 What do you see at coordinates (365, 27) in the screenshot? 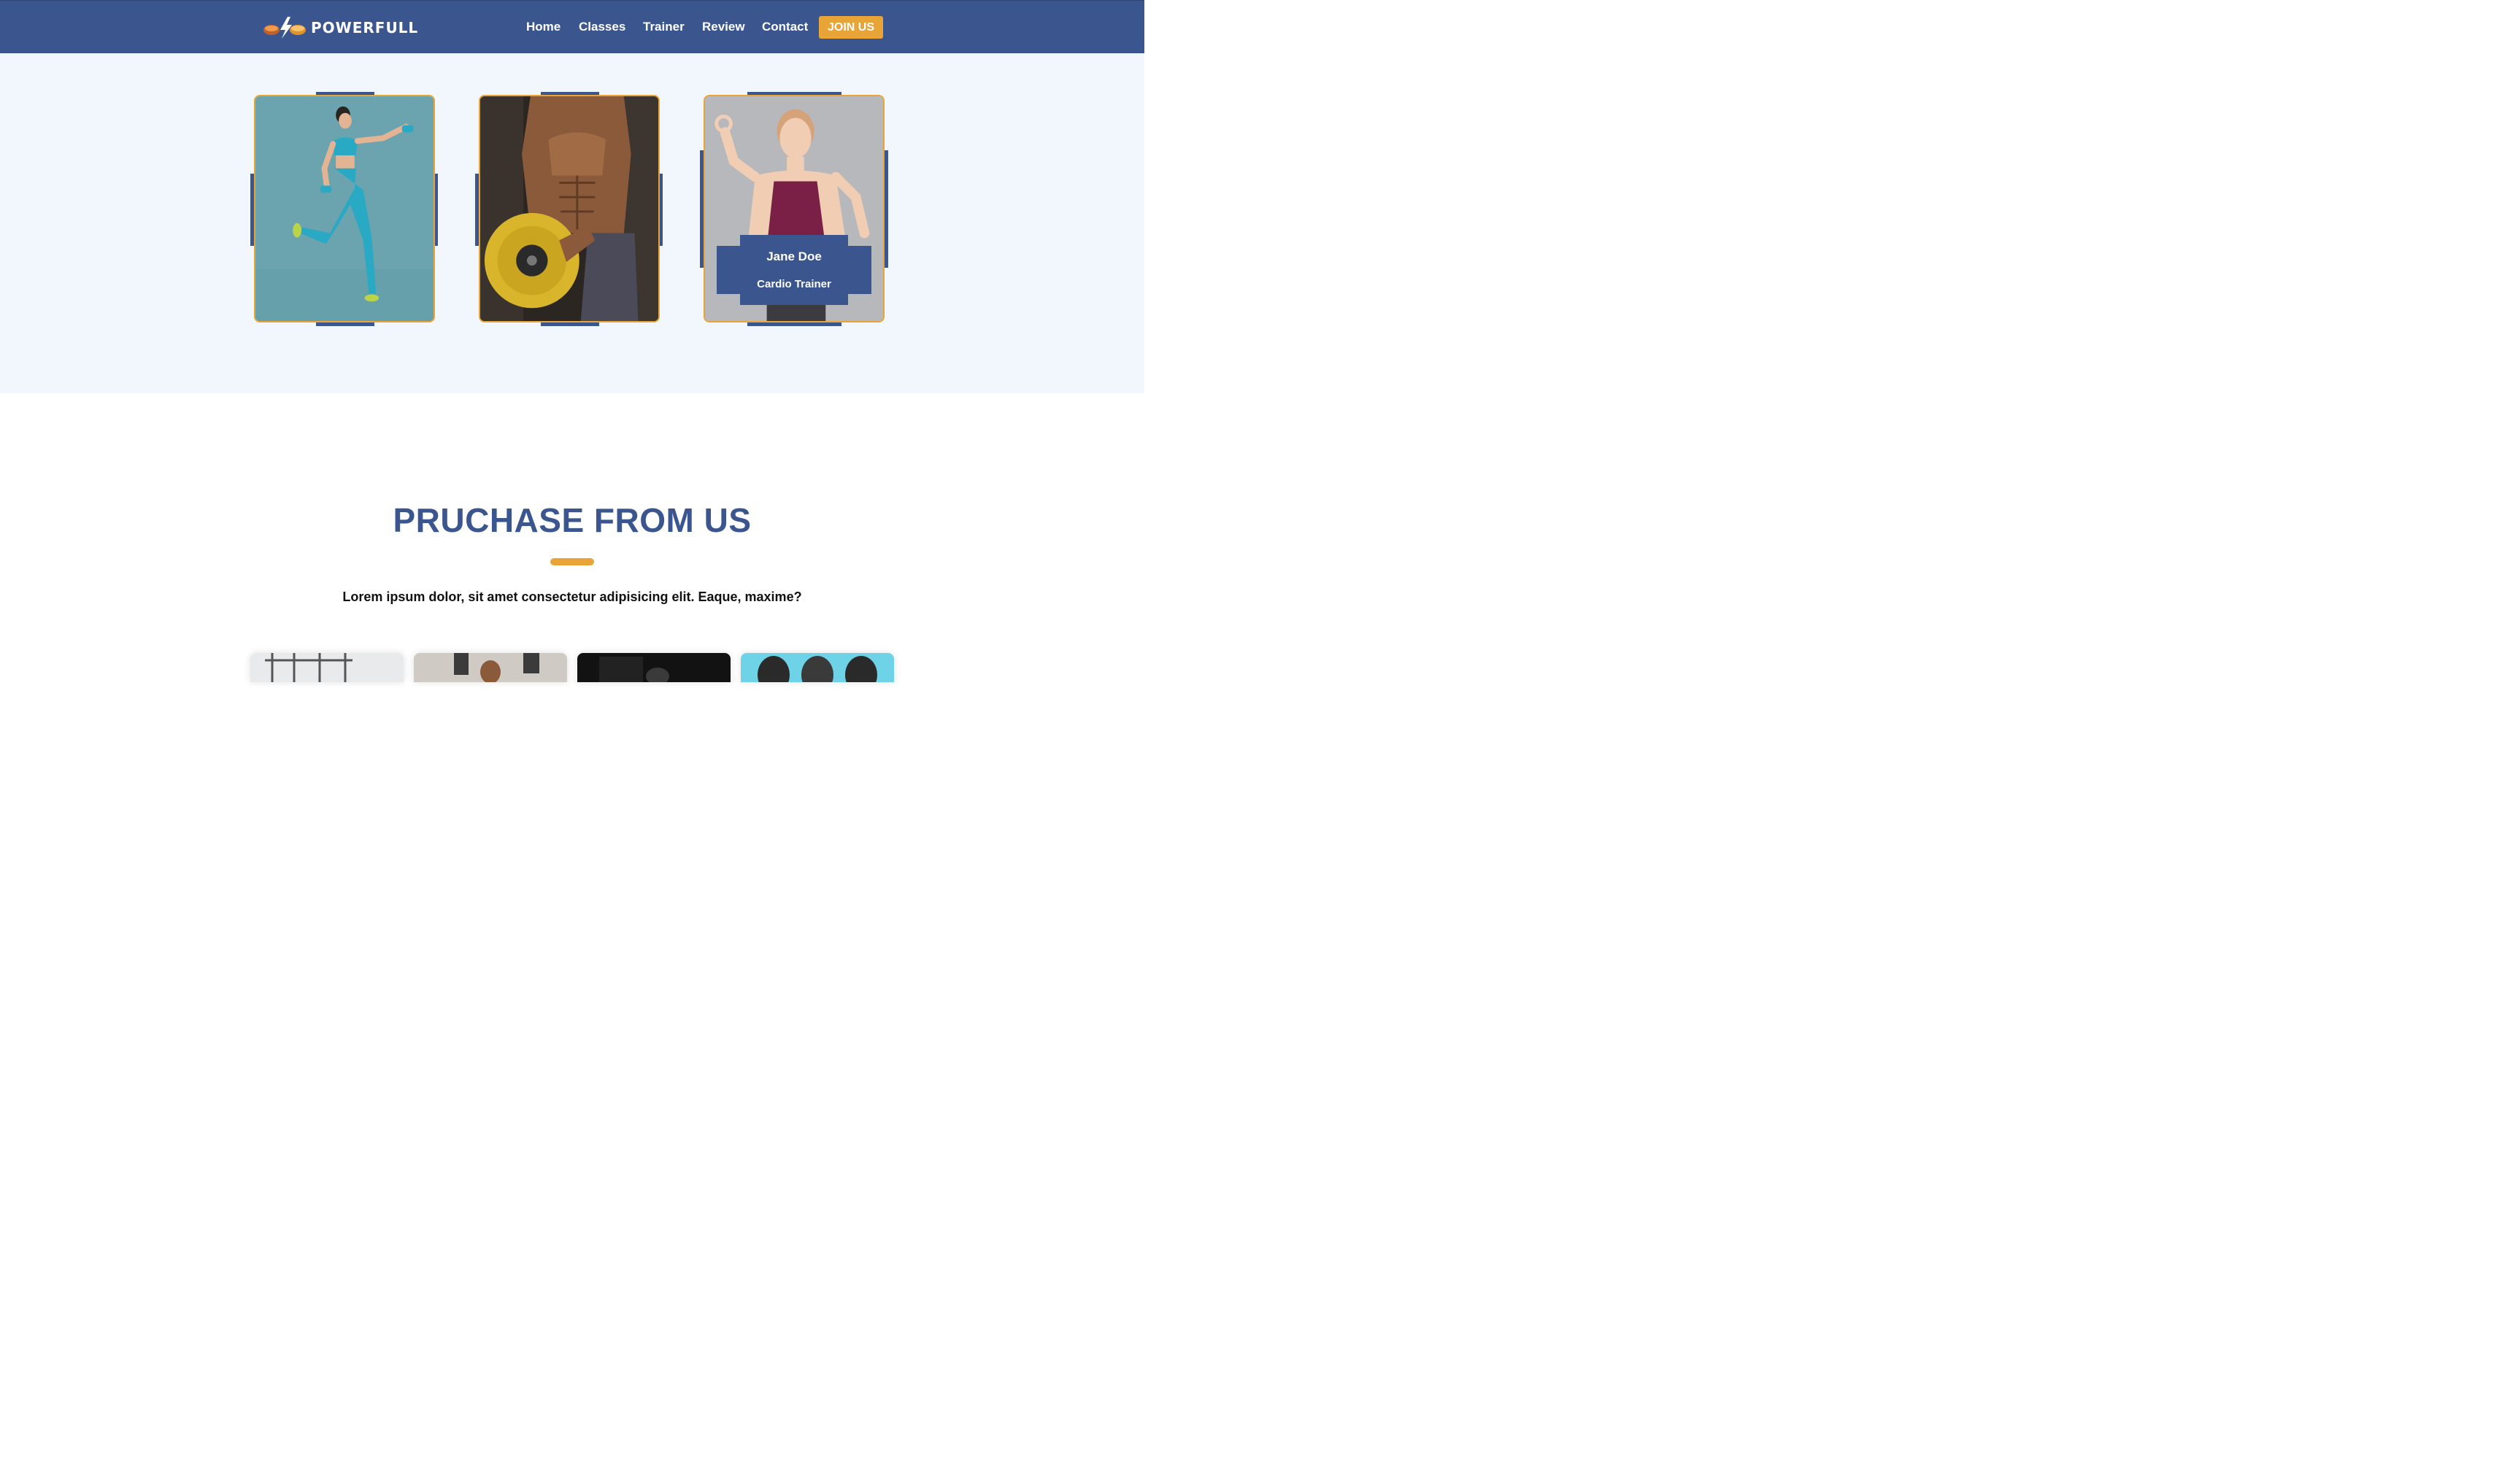
I see `brand-name: POWERFULL` at bounding box center [365, 27].